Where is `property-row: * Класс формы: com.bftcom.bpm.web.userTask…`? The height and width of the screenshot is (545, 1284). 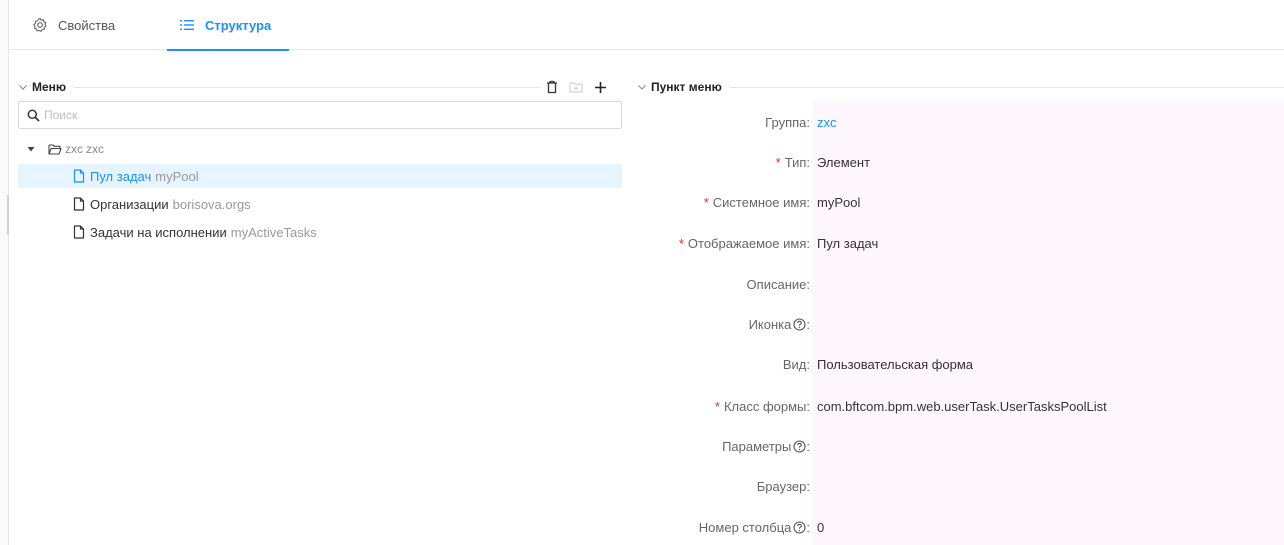 property-row: * Класс формы: com.bftcom.bpm.web.userTask… is located at coordinates (960, 406).